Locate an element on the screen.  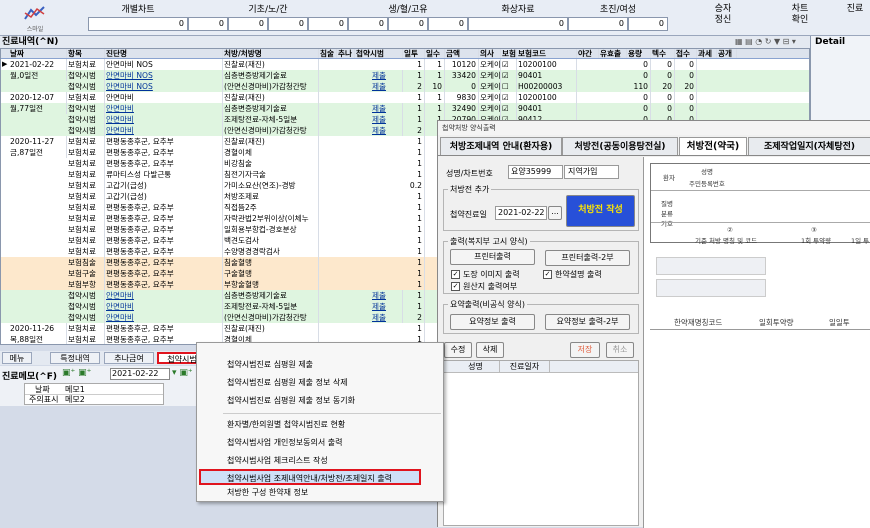
printer-output-2copy-button: 프린터출력-2부 is located at coordinates (587, 258).